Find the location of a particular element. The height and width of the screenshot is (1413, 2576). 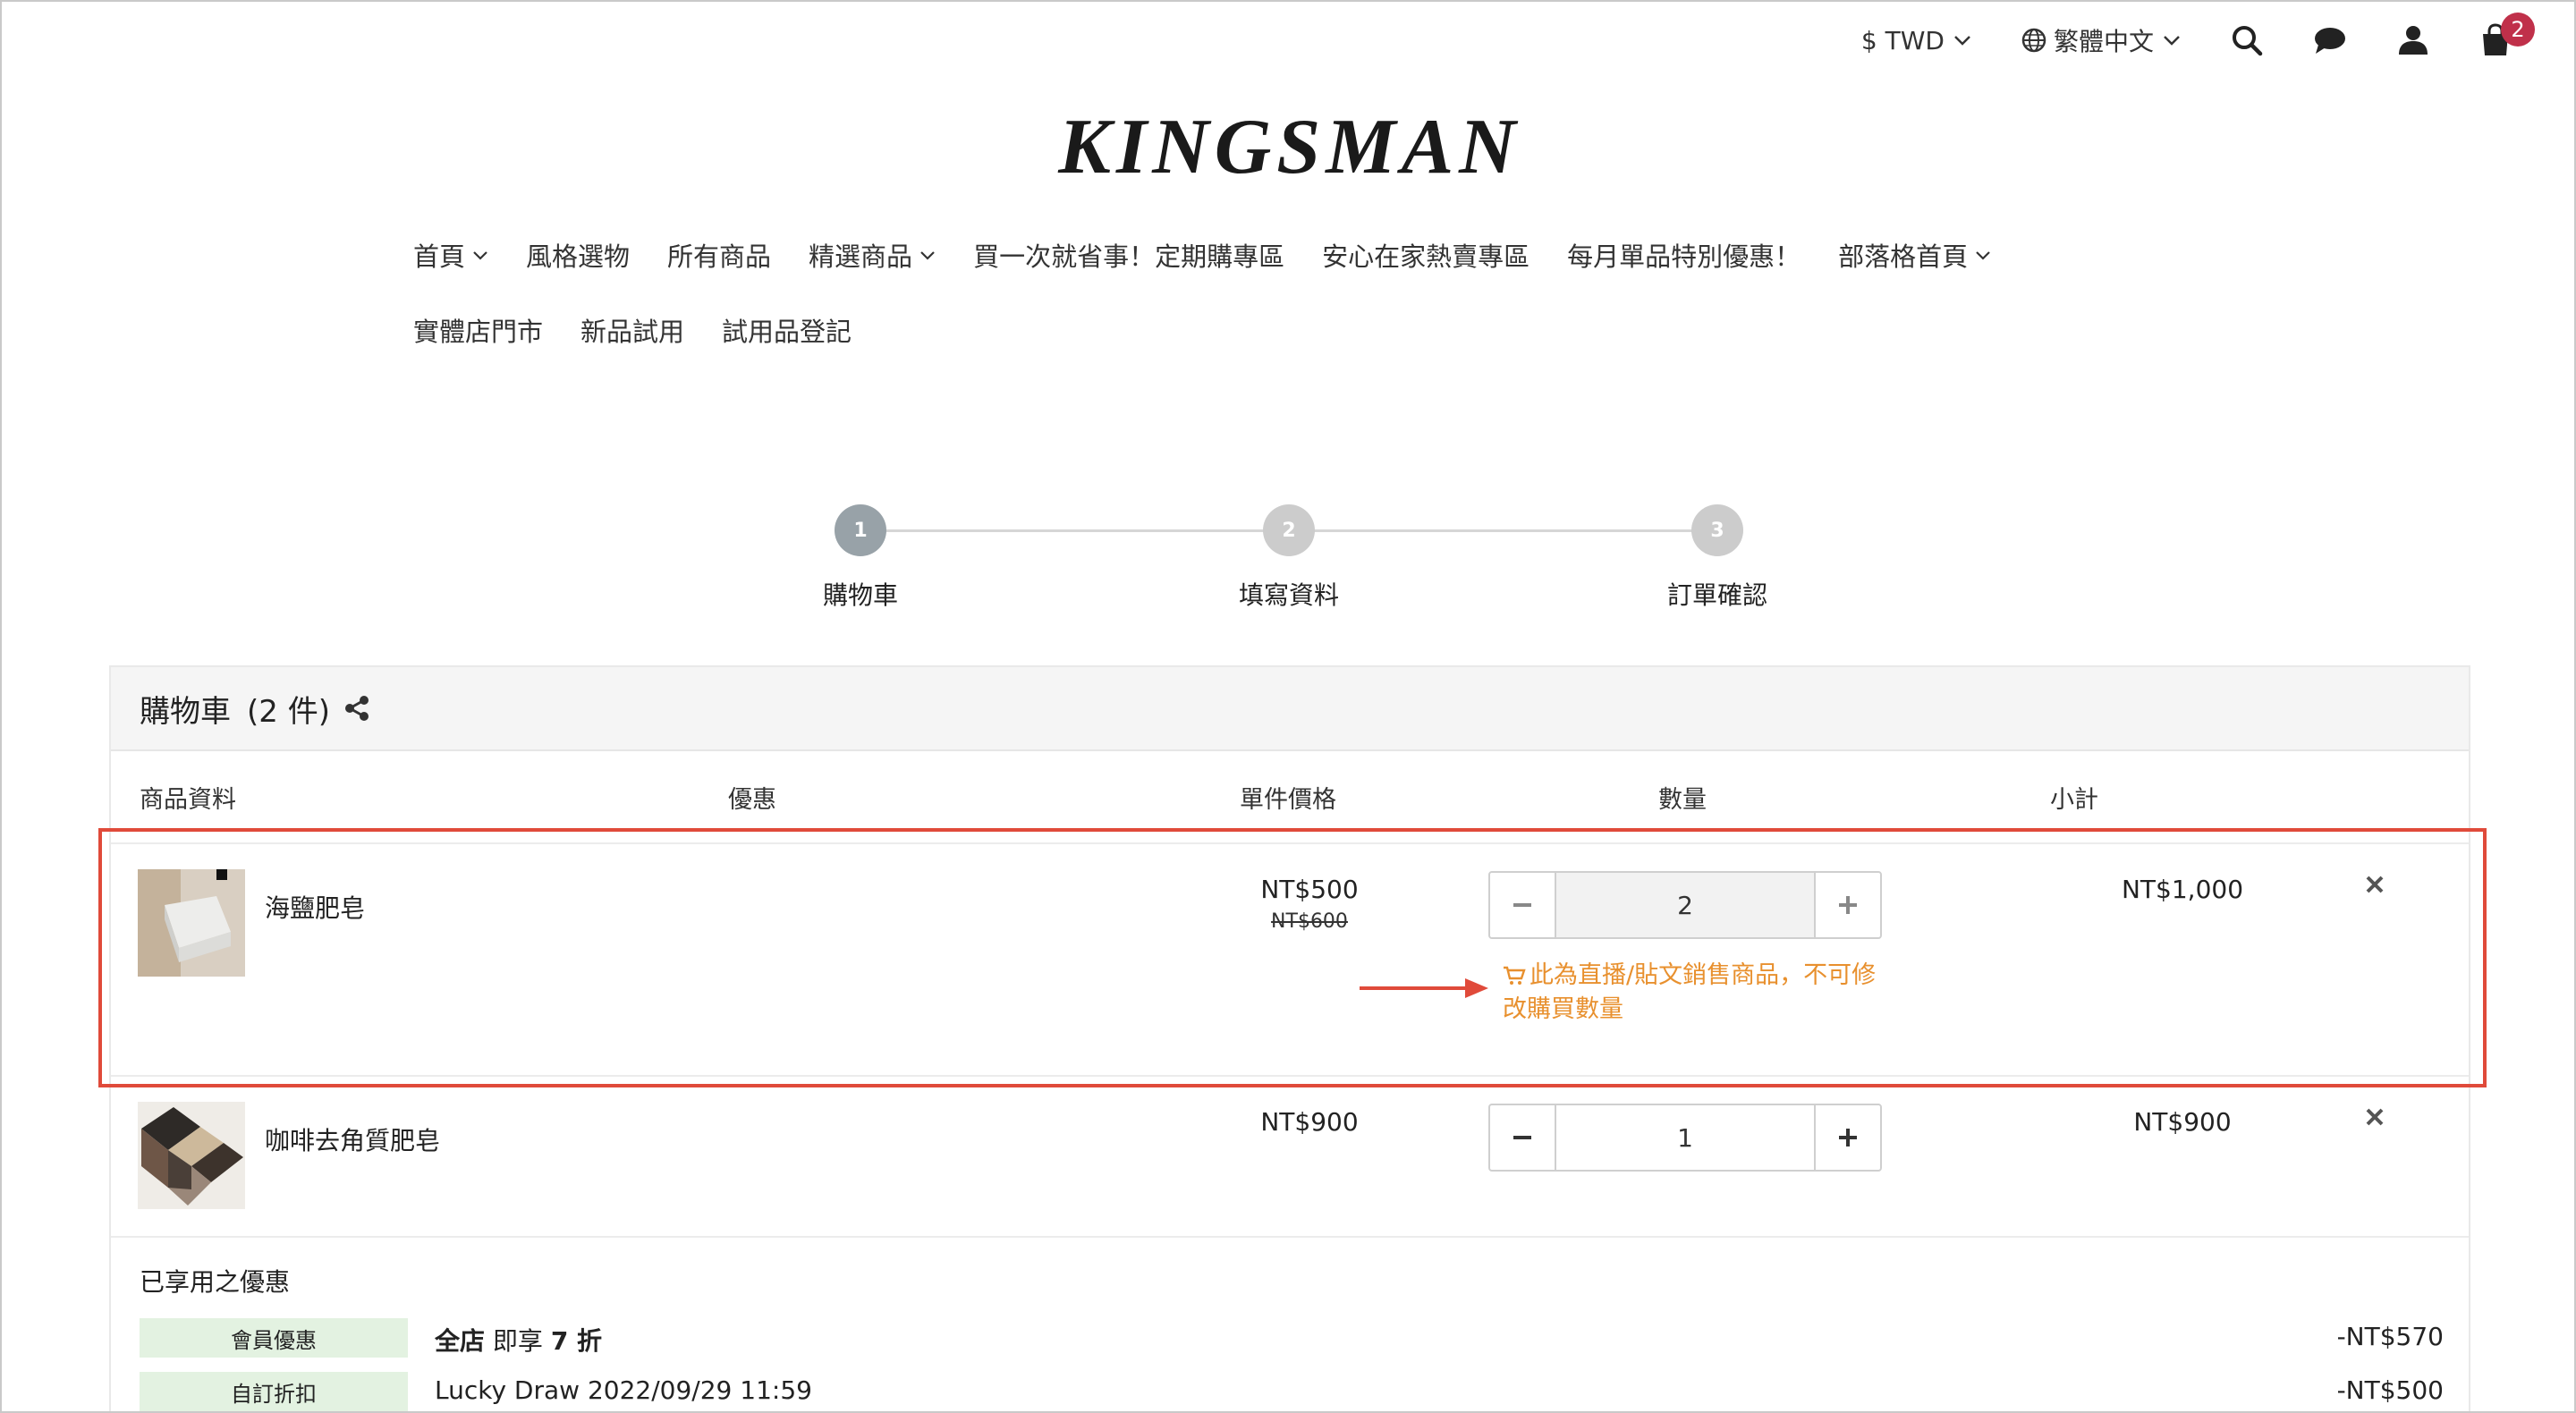

chat-button is located at coordinates (2330, 40).